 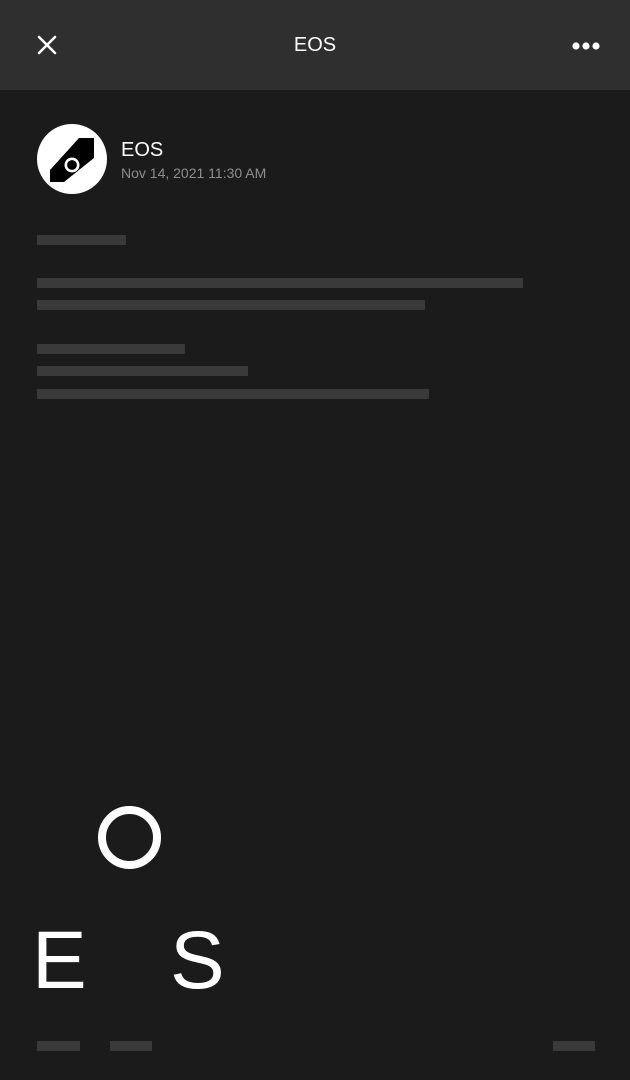 I want to click on nav-title: EOS, so click(x=315, y=45).